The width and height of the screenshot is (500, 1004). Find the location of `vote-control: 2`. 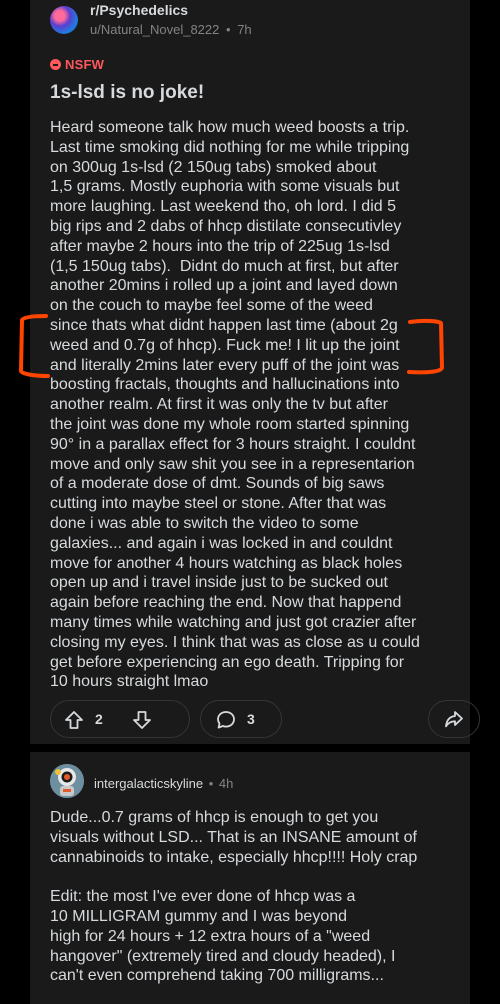

vote-control: 2 is located at coordinates (120, 719).